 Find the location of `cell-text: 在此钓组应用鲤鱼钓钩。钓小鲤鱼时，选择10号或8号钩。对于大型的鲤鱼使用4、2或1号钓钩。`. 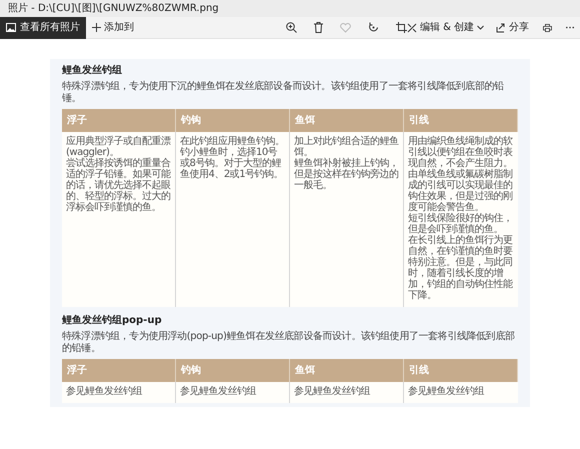

cell-text: 在此钓组应用鲤鱼钓钩。钓小鲤鱼时，选择10号或8号钩。对于大型的鲤鱼使用4、2或1号钓钩。 is located at coordinates (232, 158).